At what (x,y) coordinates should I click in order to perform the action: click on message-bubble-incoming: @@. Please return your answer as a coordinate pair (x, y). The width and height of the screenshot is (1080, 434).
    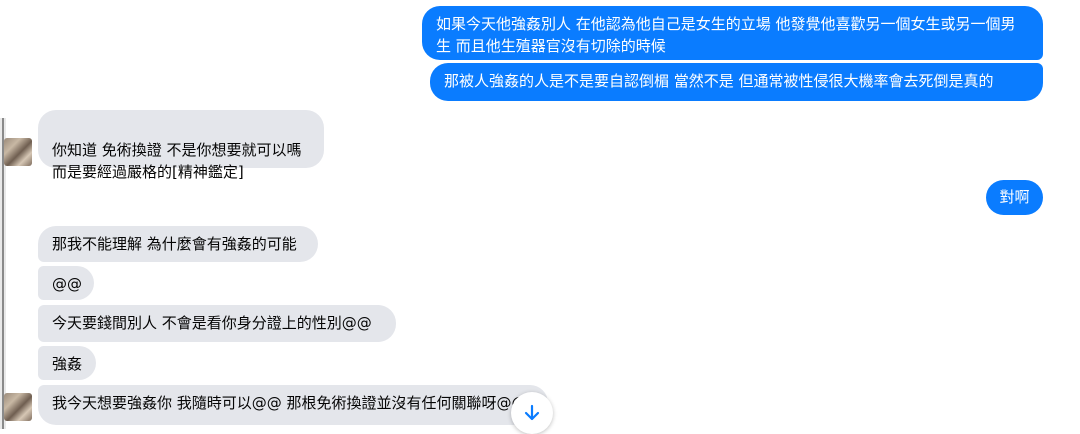
    Looking at the image, I should click on (66, 283).